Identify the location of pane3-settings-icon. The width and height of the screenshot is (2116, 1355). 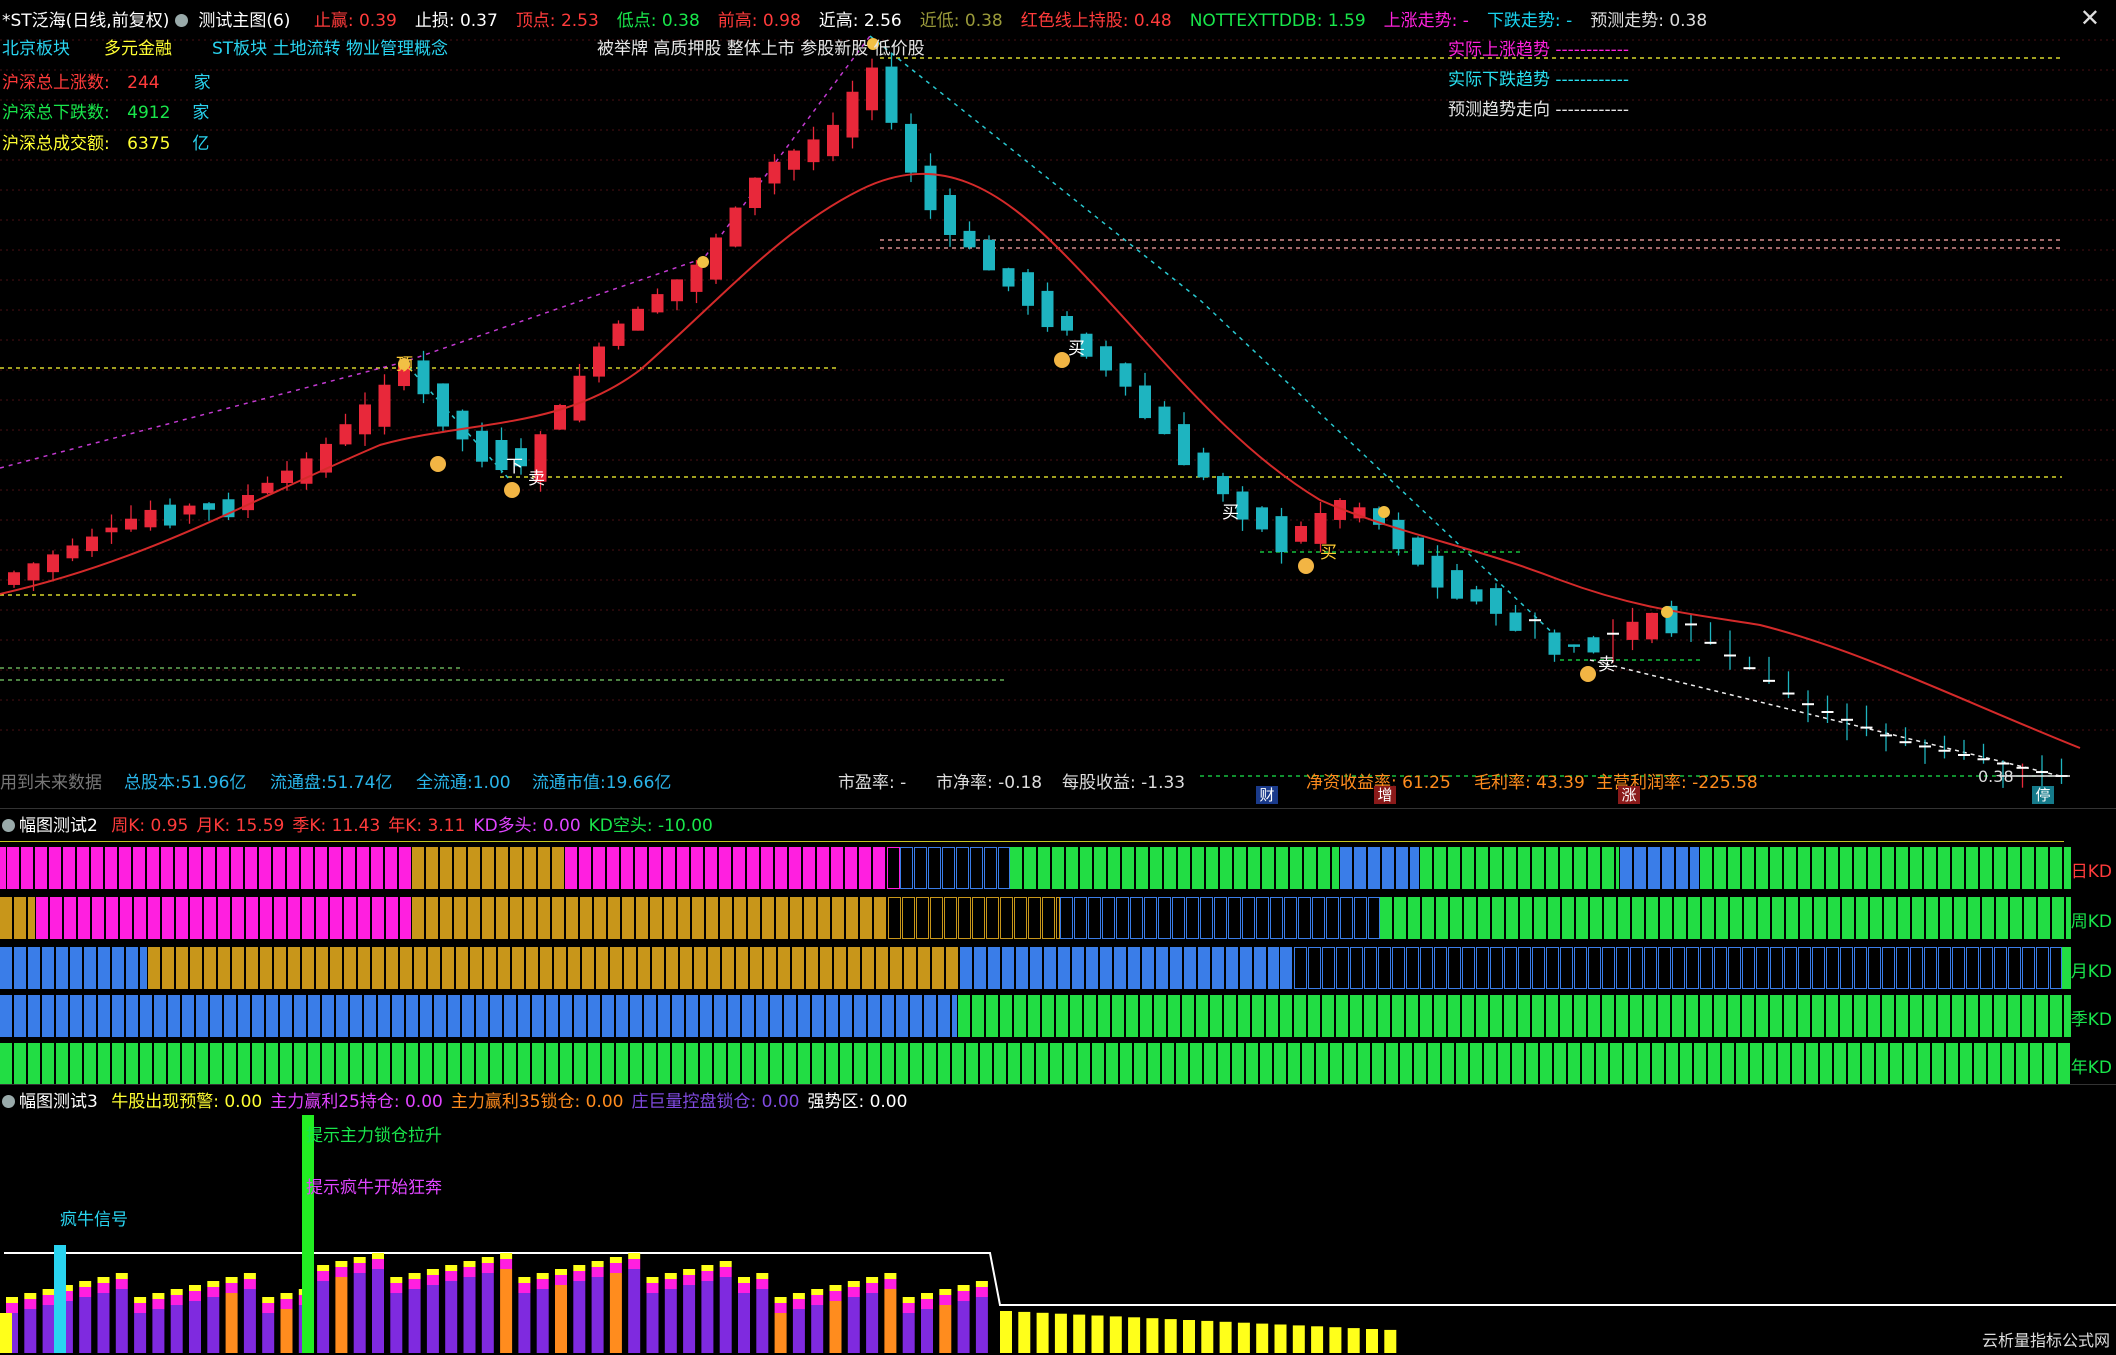
(8, 1101).